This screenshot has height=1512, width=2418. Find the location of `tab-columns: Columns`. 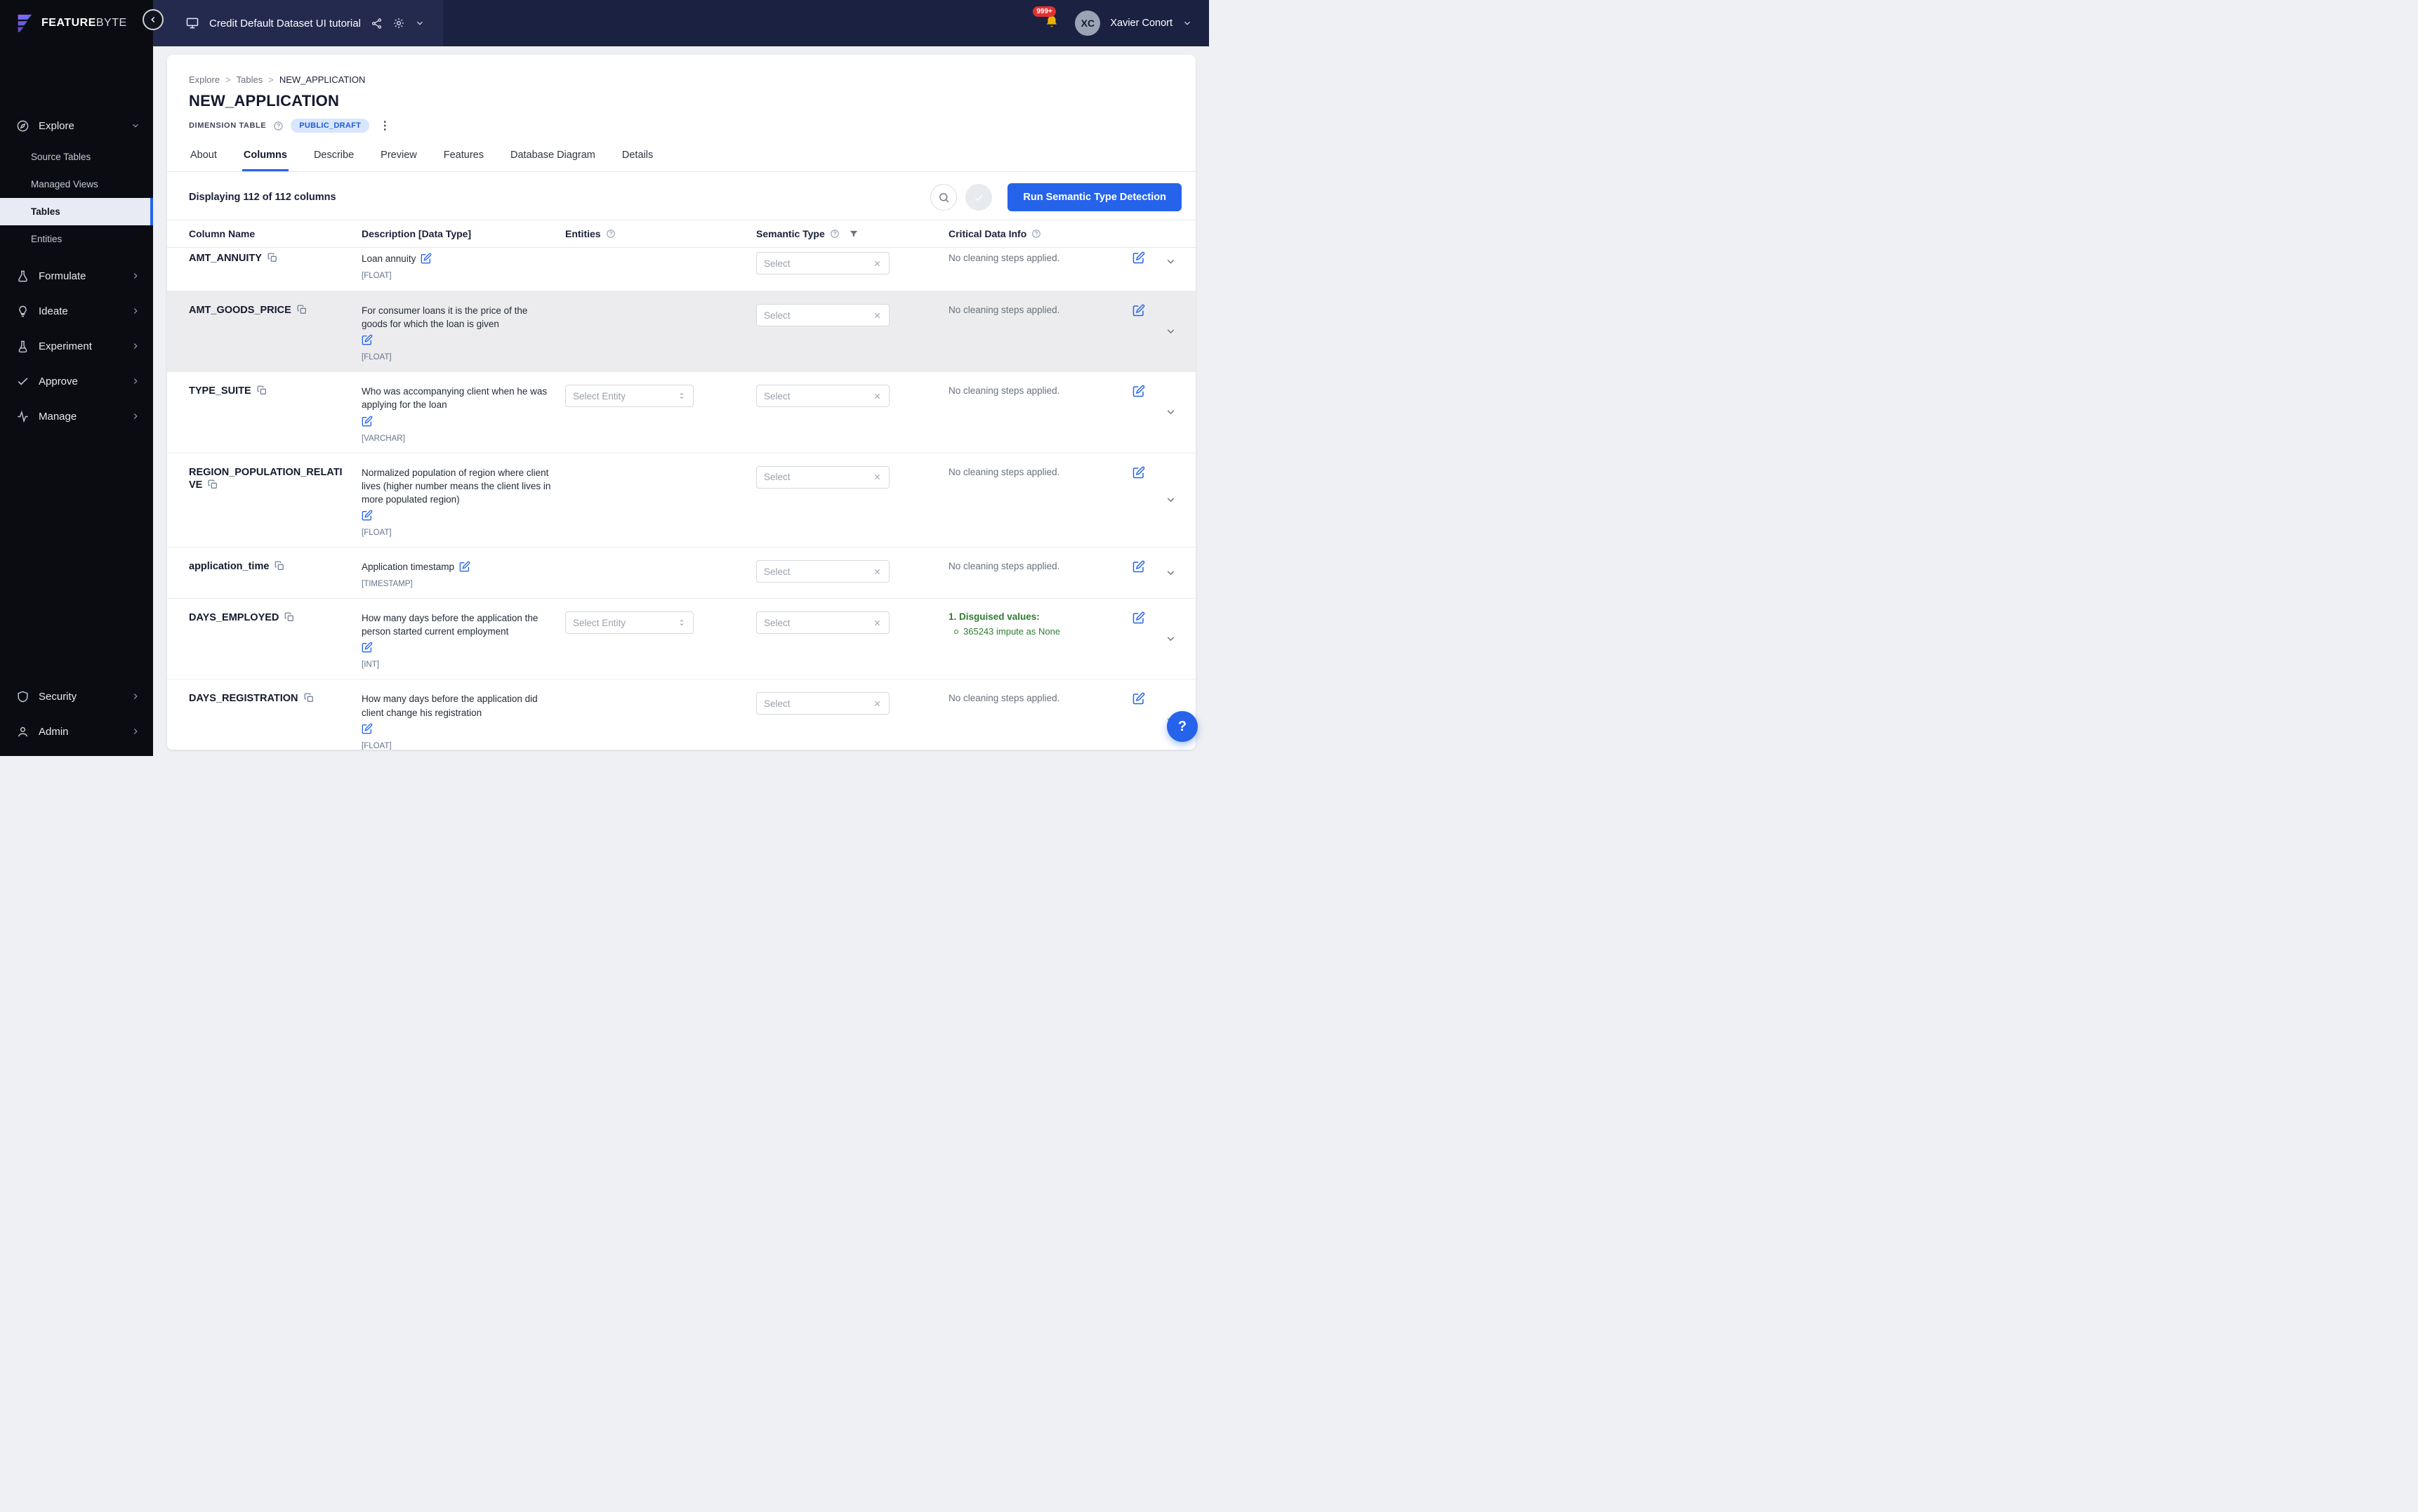

tab-columns: Columns is located at coordinates (265, 156).